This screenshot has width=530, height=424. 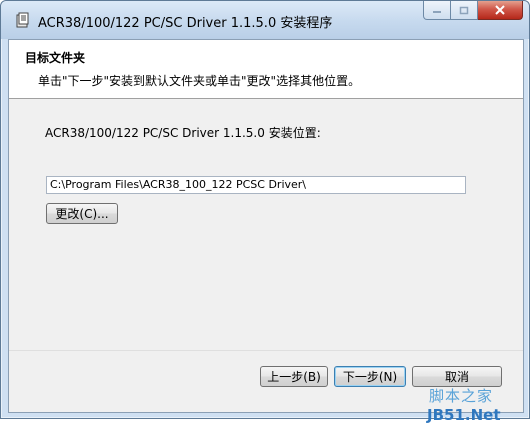 I want to click on window-title: ACR38/100/122 PC/SC Driver 1.1.5.0 安装程序, so click(x=185, y=23).